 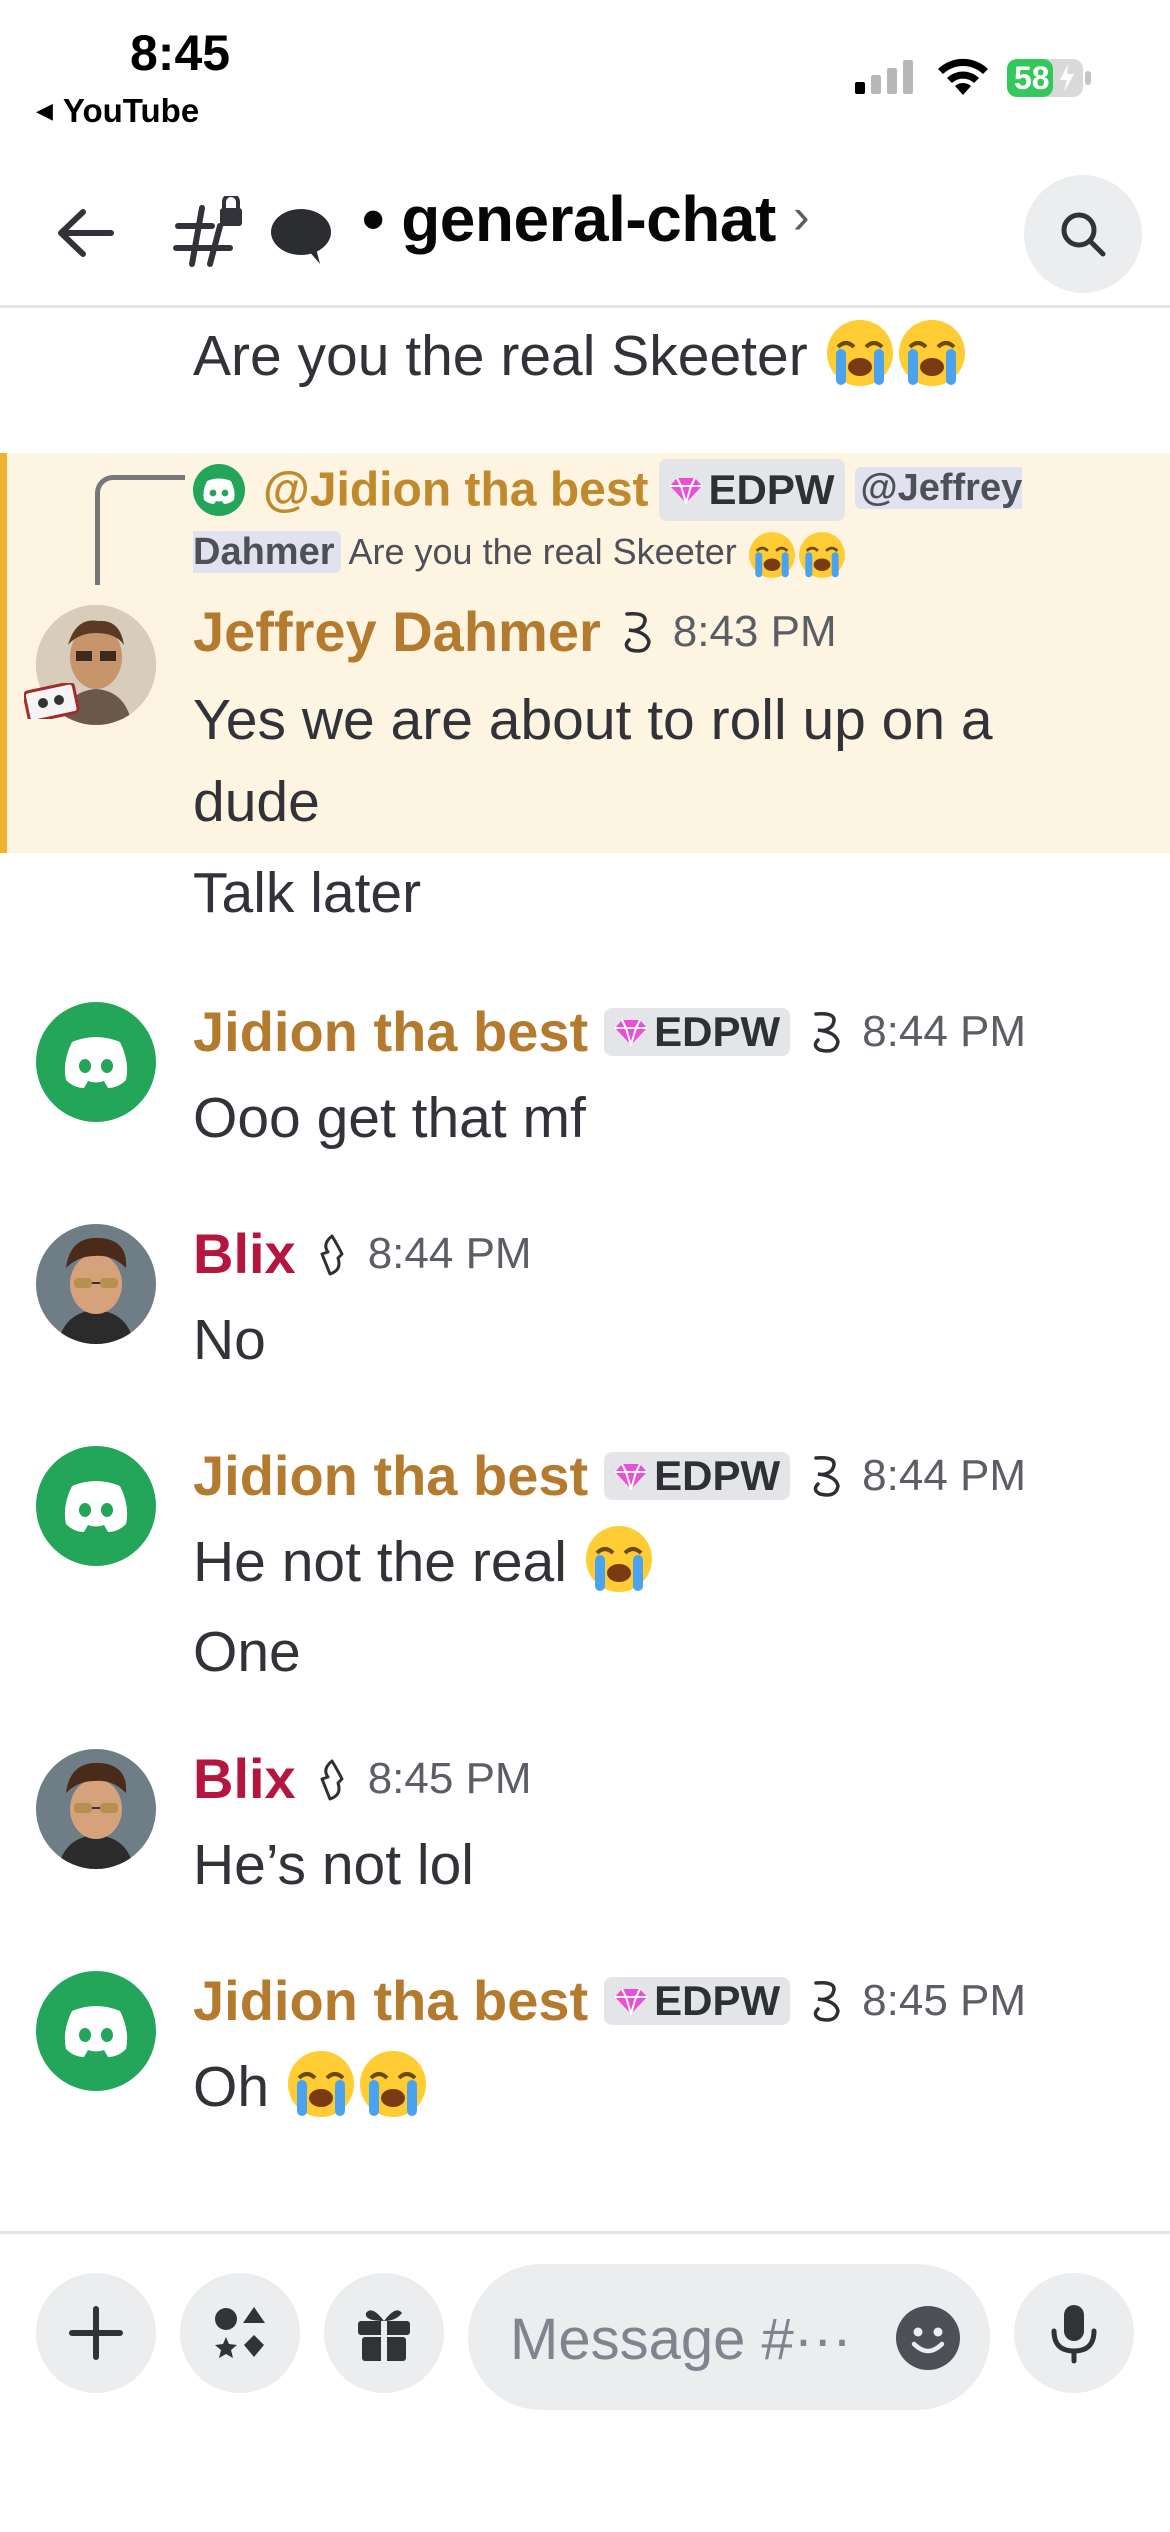 I want to click on message-text: Yes we are about to roll up on a, so click(x=593, y=720).